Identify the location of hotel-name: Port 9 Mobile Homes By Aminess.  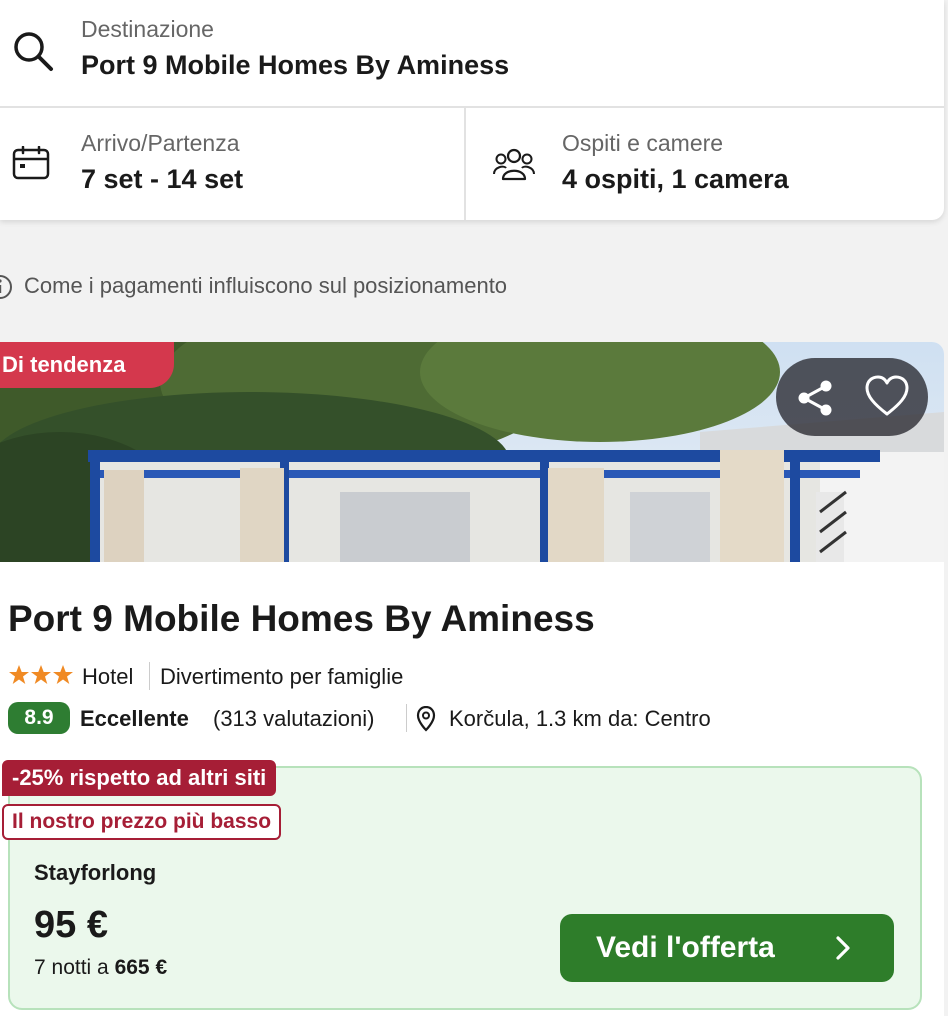
(301, 619).